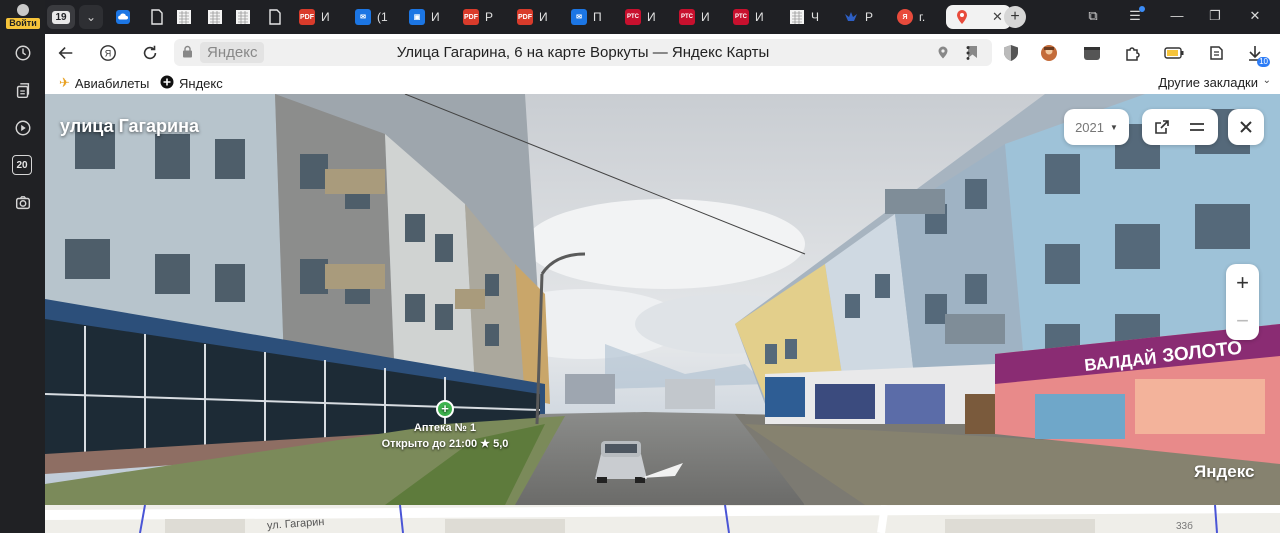 This screenshot has height=533, width=1280. What do you see at coordinates (804, 17) in the screenshot?
I see `tab-item: Ч` at bounding box center [804, 17].